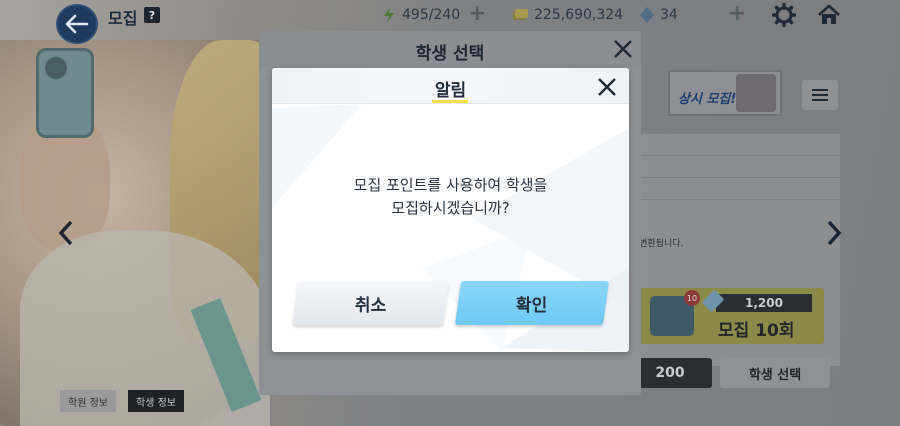 Image resolution: width=900 pixels, height=426 pixels. Describe the element at coordinates (692, 298) in the screenshot. I see `recruit-count-badge: 10` at that location.